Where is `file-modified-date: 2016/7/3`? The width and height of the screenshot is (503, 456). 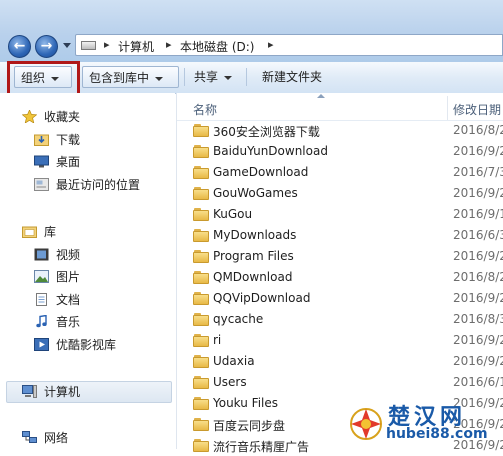
file-modified-date: 2016/7/3 is located at coordinates (478, 172).